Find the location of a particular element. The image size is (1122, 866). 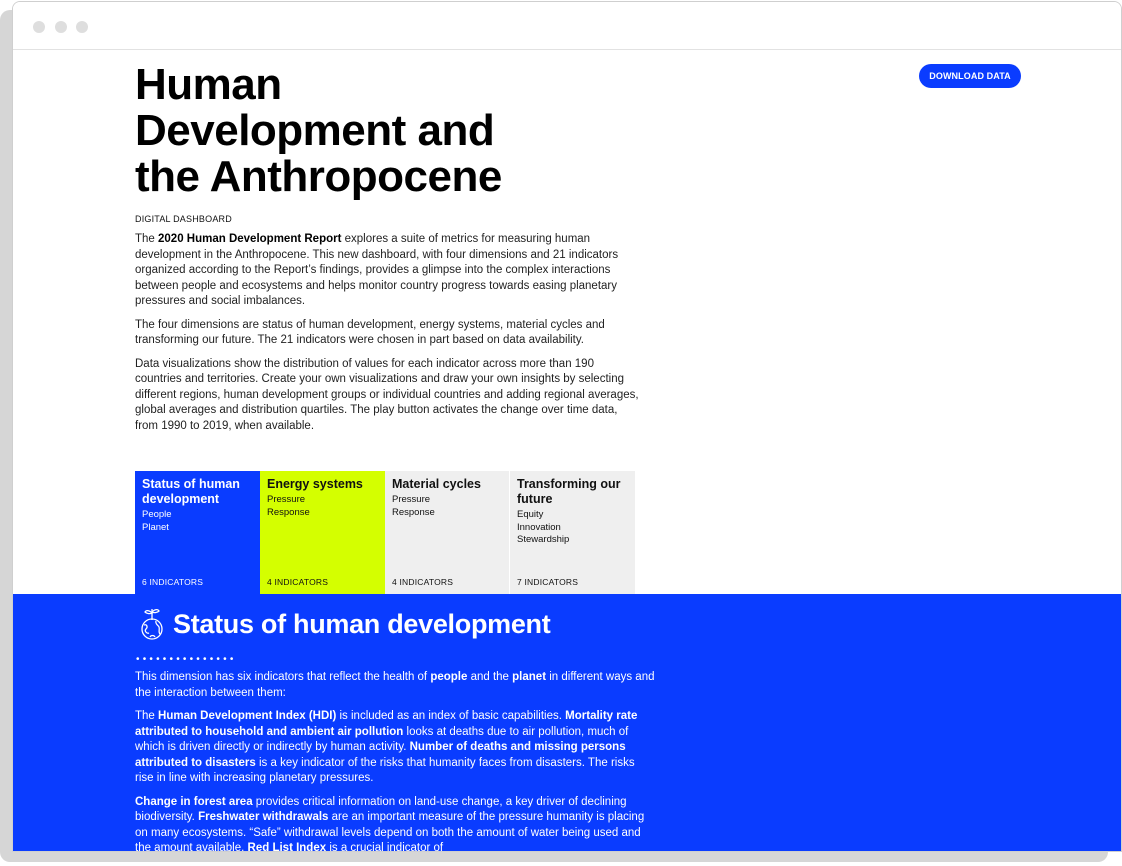

status-section-title: Status of human development is located at coordinates (362, 623).